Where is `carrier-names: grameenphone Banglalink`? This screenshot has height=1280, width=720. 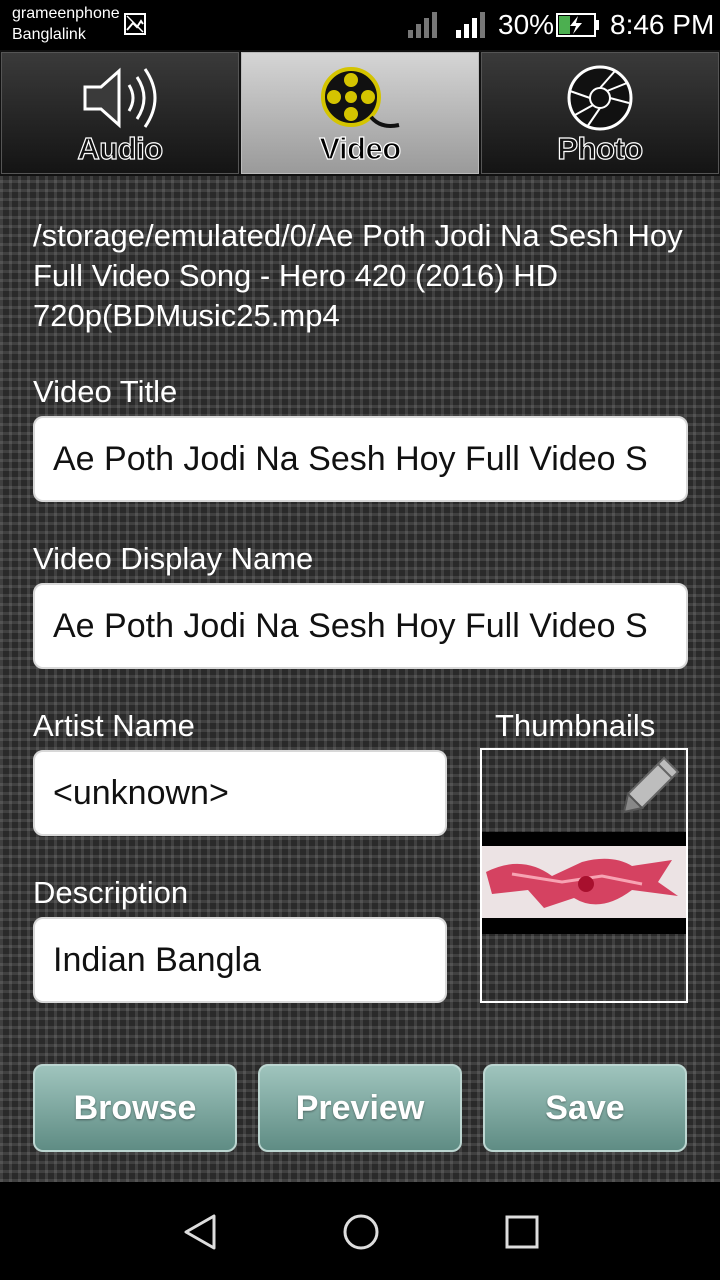
carrier-names: grameenphone Banglalink is located at coordinates (66, 24).